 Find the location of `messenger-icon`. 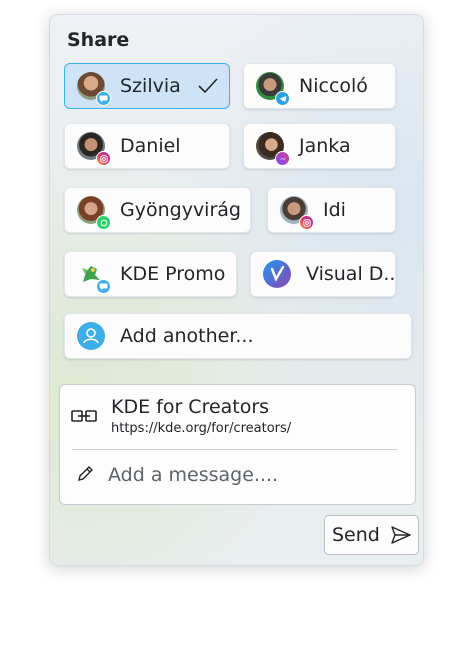

messenger-icon is located at coordinates (282, 158).